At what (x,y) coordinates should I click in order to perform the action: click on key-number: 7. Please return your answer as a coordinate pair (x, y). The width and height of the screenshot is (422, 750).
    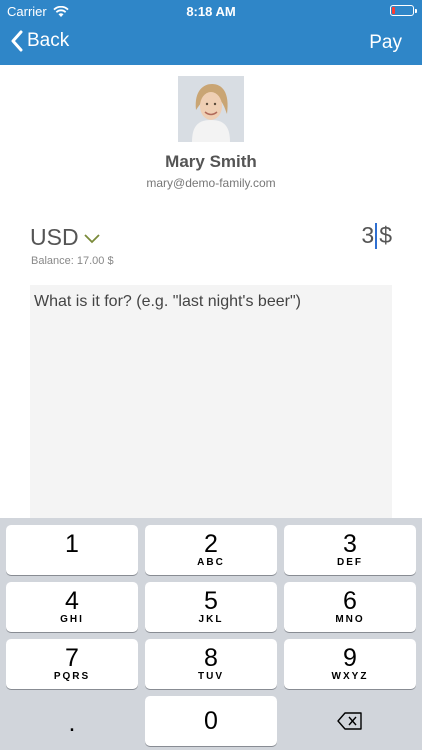
    Looking at the image, I should click on (72, 658).